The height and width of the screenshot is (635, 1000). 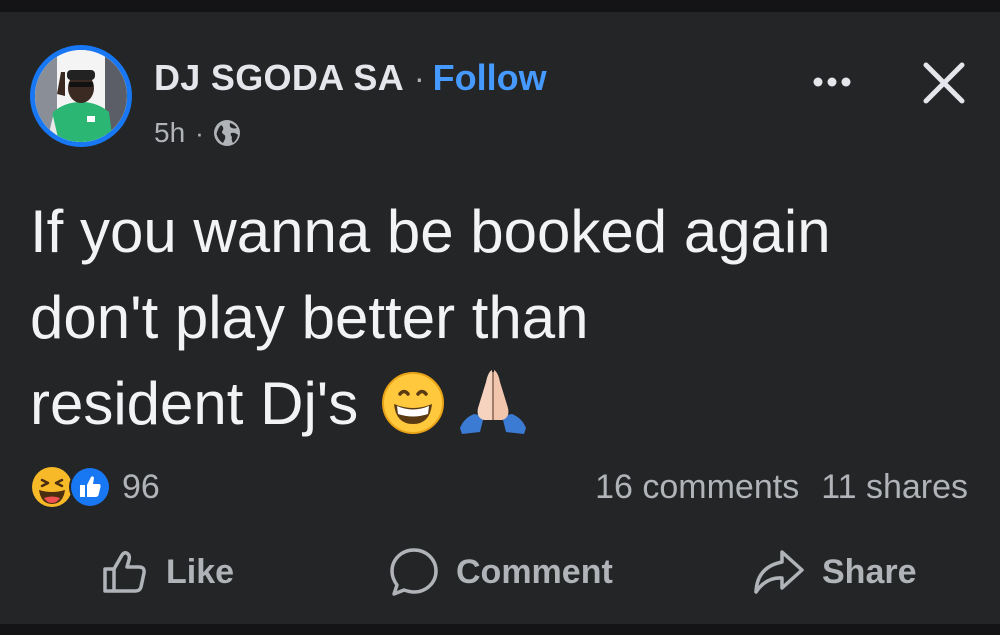 I want to click on folded-hands-emoji, so click(x=493, y=412).